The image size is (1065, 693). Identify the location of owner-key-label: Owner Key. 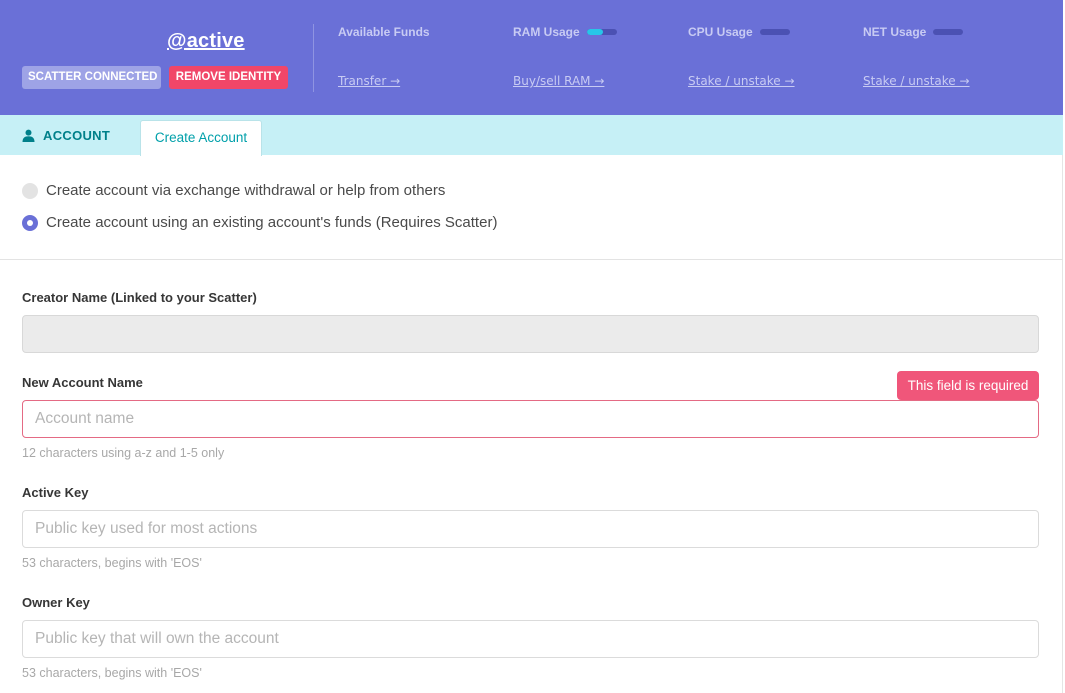
(56, 602).